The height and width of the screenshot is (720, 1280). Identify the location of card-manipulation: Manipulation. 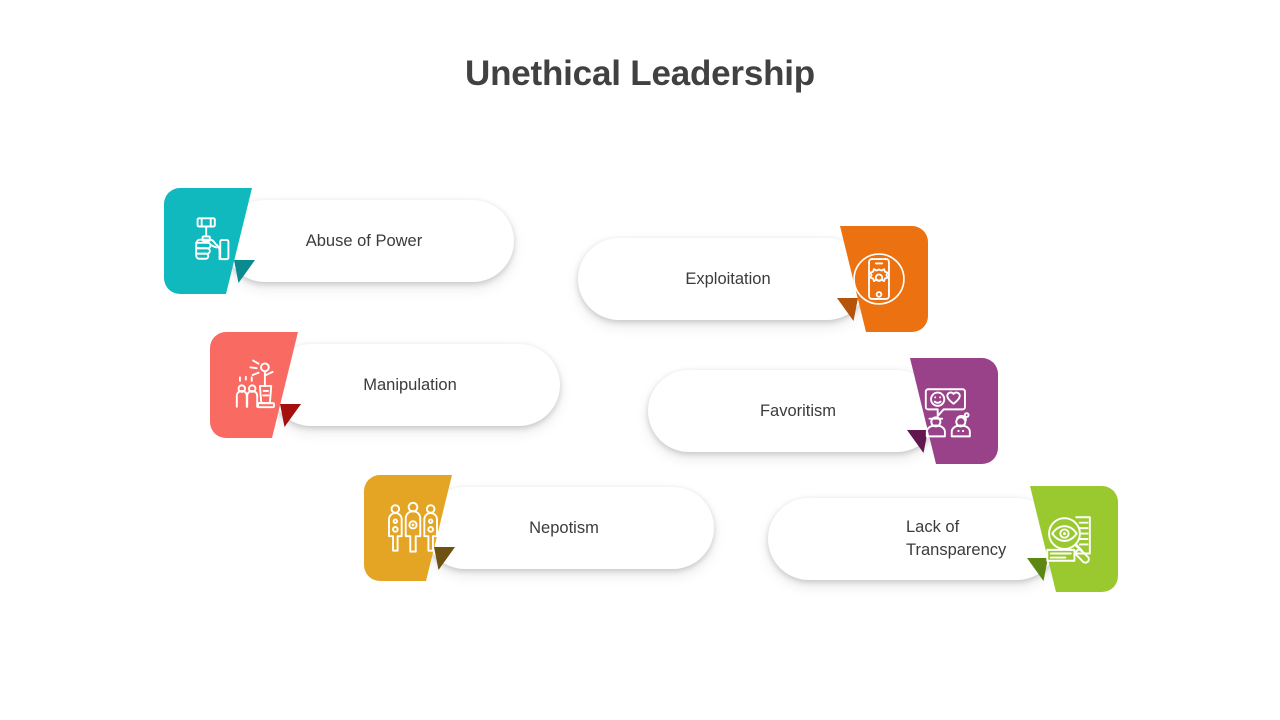
(385, 385).